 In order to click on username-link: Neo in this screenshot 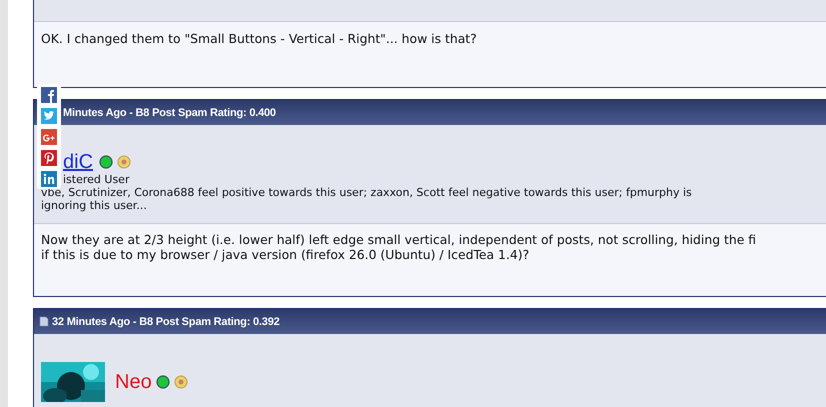, I will do `click(133, 382)`.